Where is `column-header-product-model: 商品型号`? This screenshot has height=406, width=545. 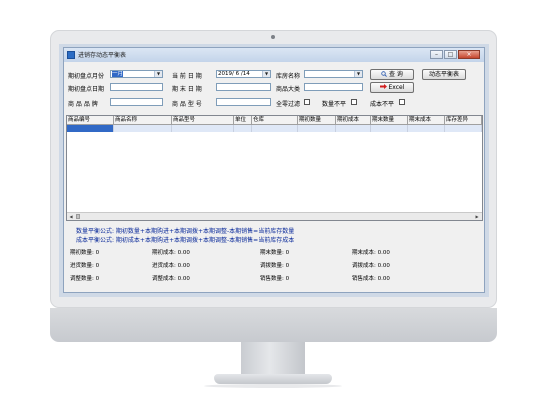
column-header-product-model: 商品型号 is located at coordinates (203, 120).